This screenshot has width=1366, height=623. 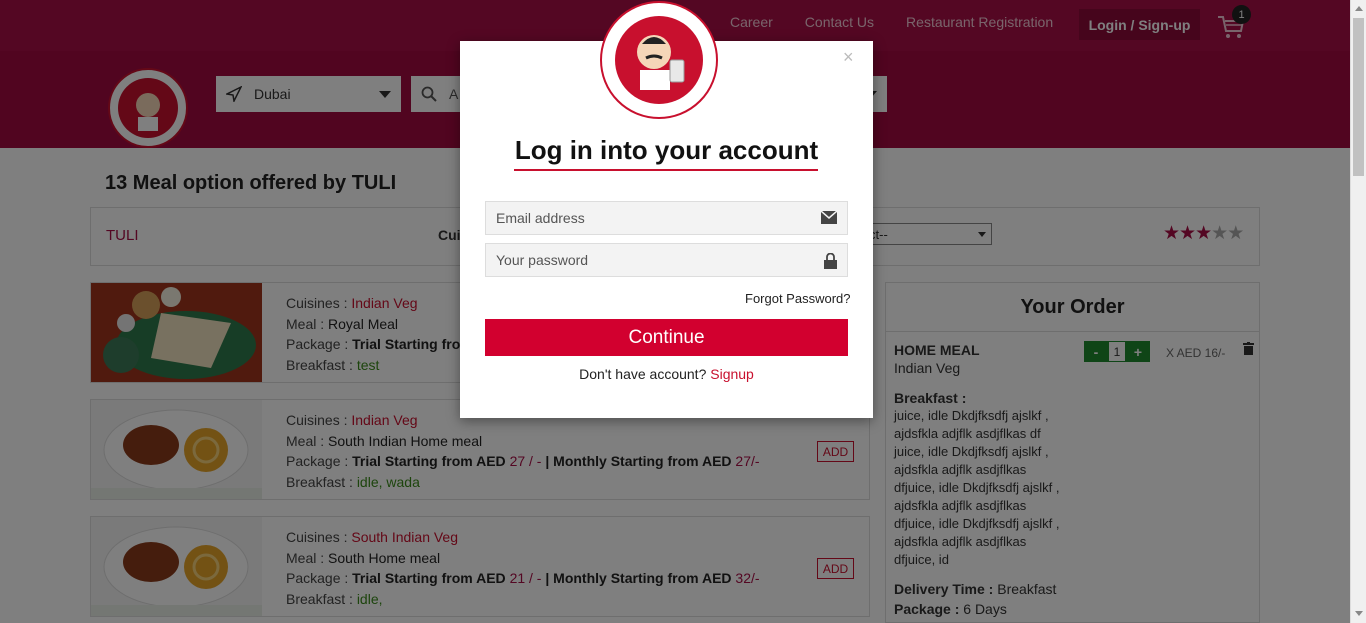 What do you see at coordinates (542, 260) in the screenshot?
I see `password-placeholder: Your password` at bounding box center [542, 260].